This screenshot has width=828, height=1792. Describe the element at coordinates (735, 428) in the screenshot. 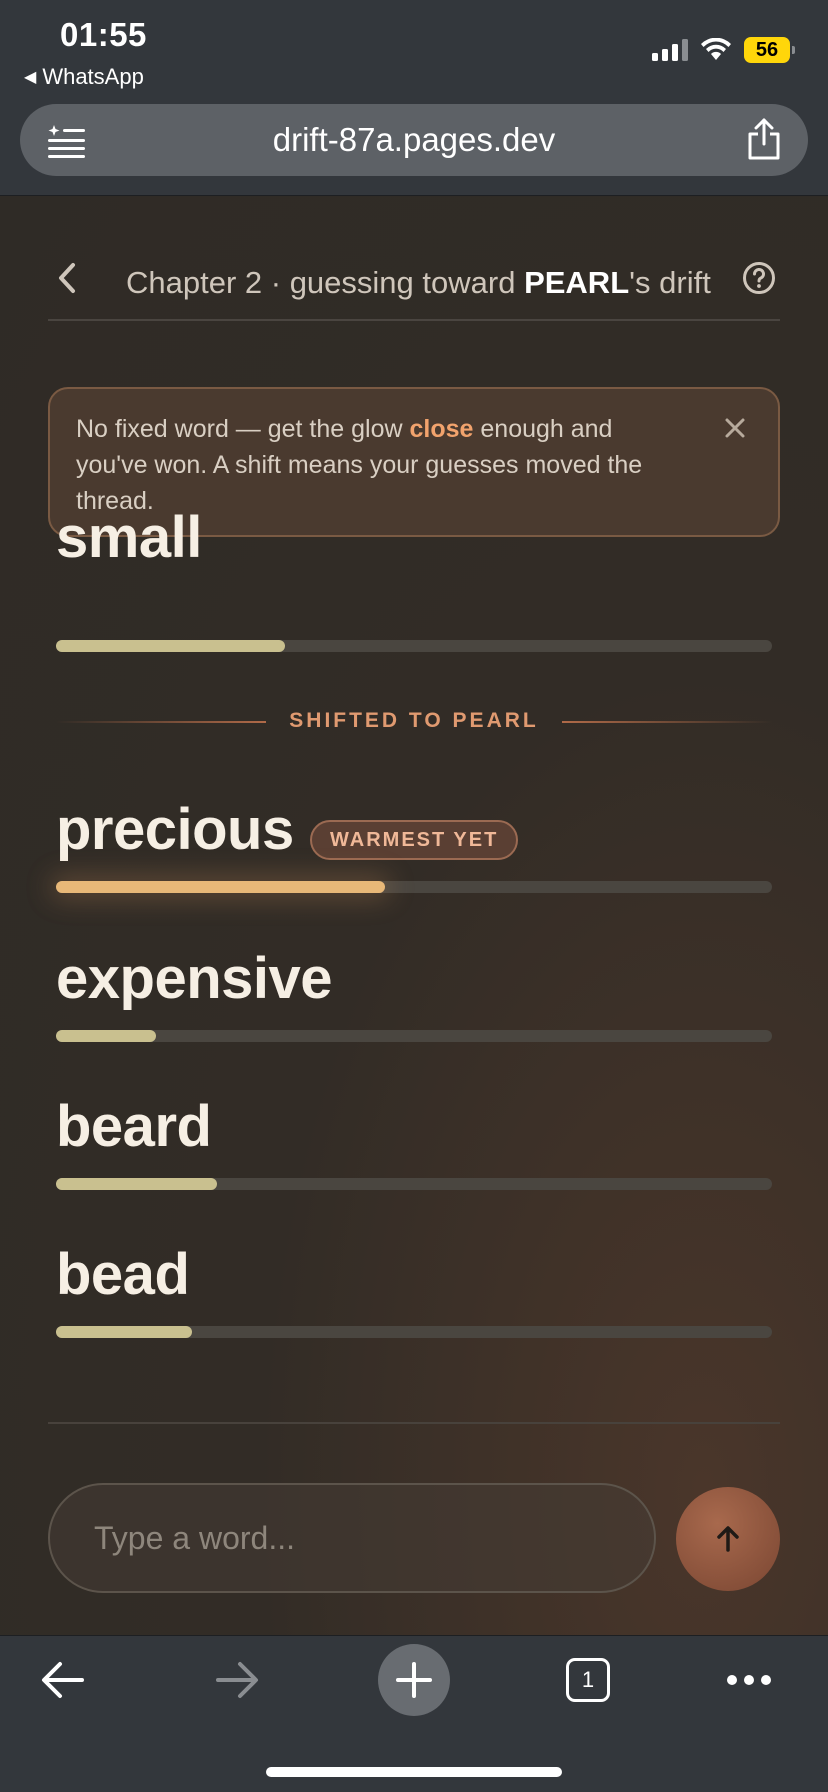

I see `close-icon` at that location.